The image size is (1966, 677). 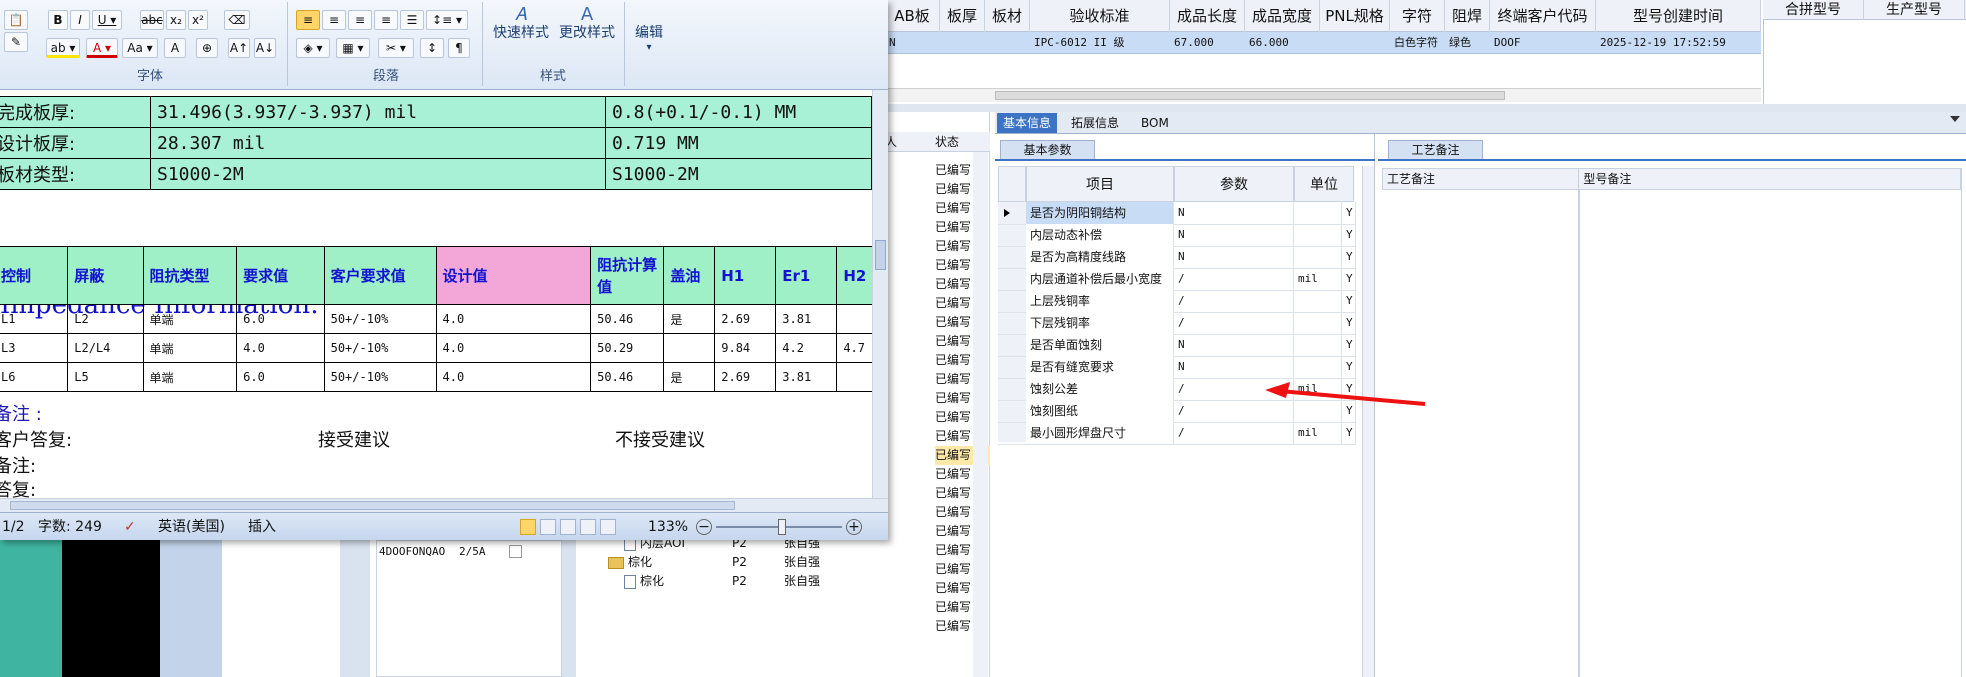 I want to click on status-scrollbar, so click(x=980, y=414).